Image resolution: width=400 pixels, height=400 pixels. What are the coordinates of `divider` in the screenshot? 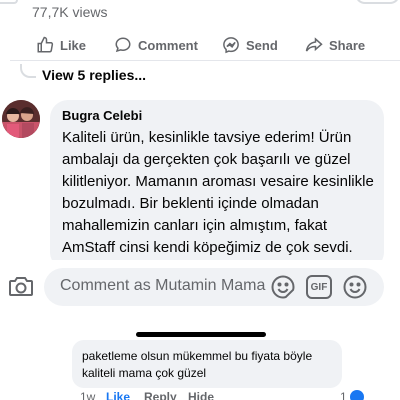 It's located at (205, 60).